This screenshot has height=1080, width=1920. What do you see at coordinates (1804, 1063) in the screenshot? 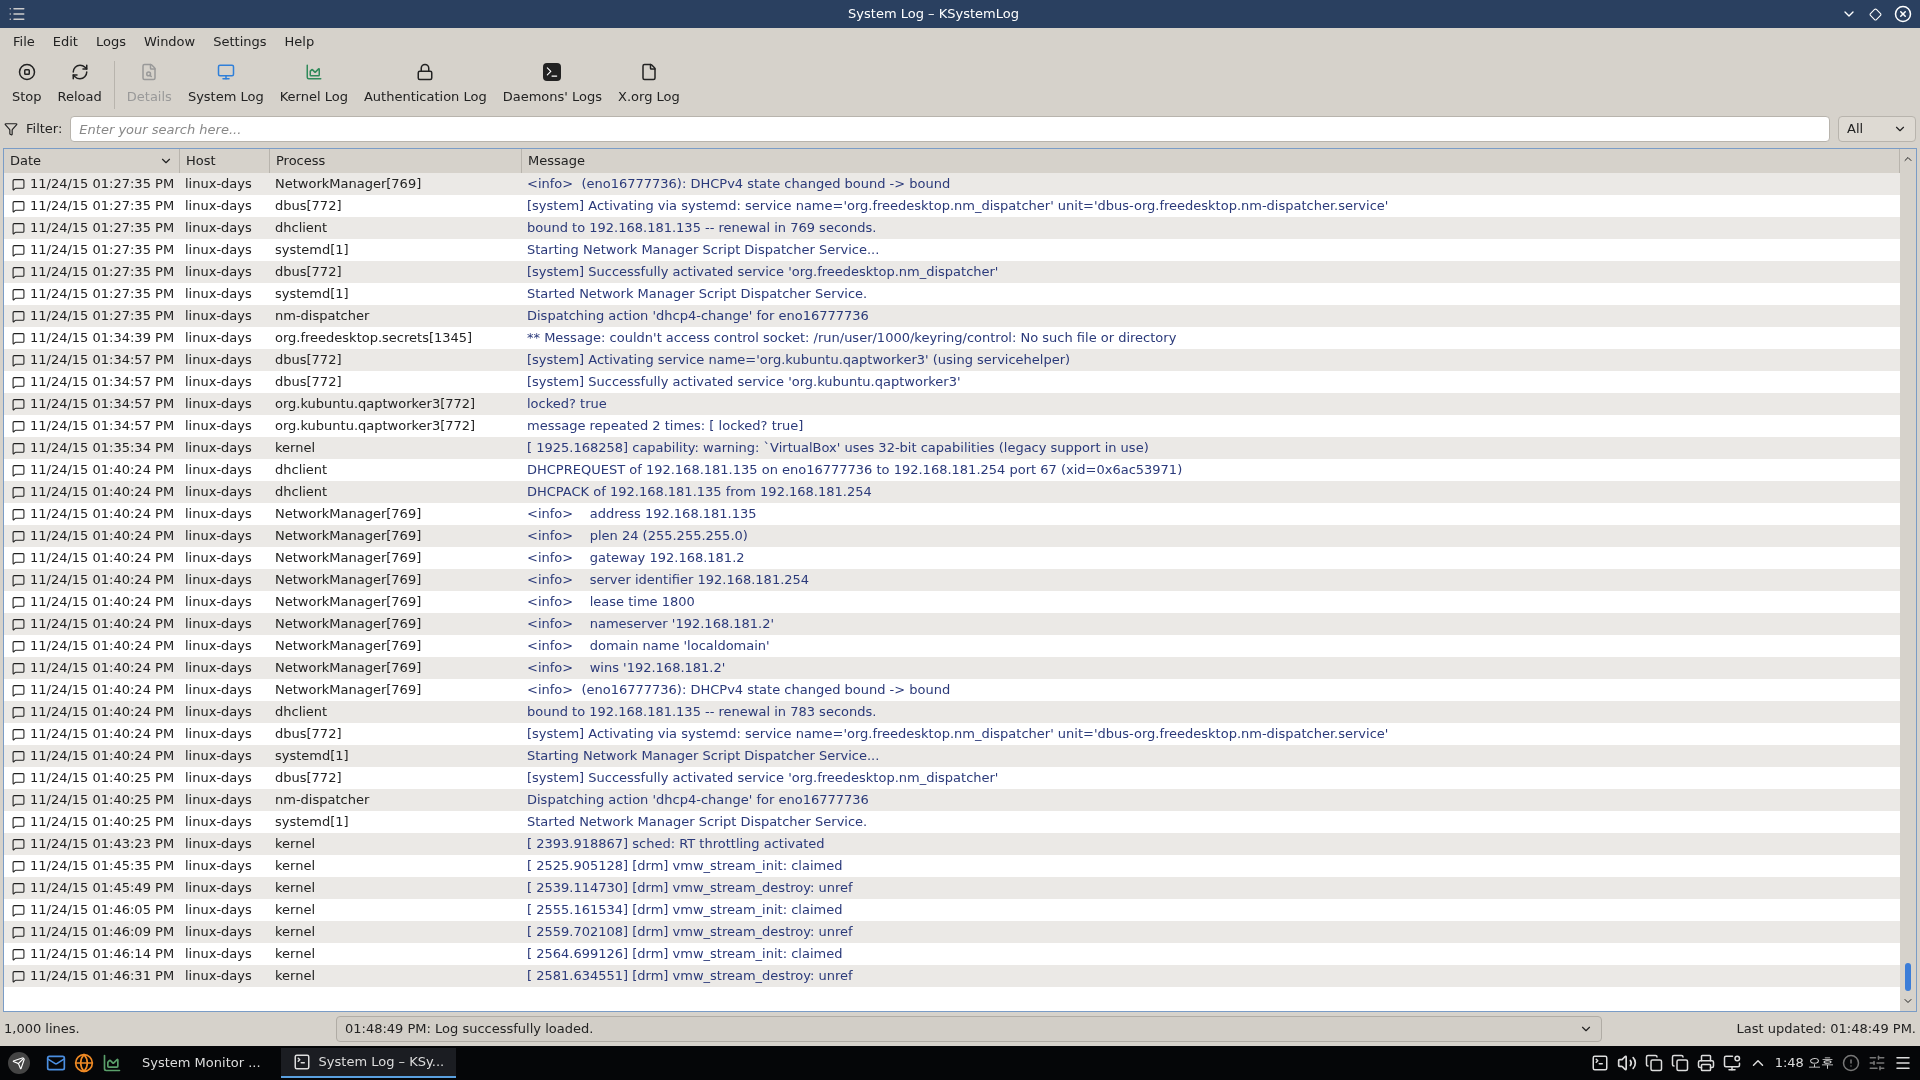
I see `clock: 1:48 오후` at bounding box center [1804, 1063].